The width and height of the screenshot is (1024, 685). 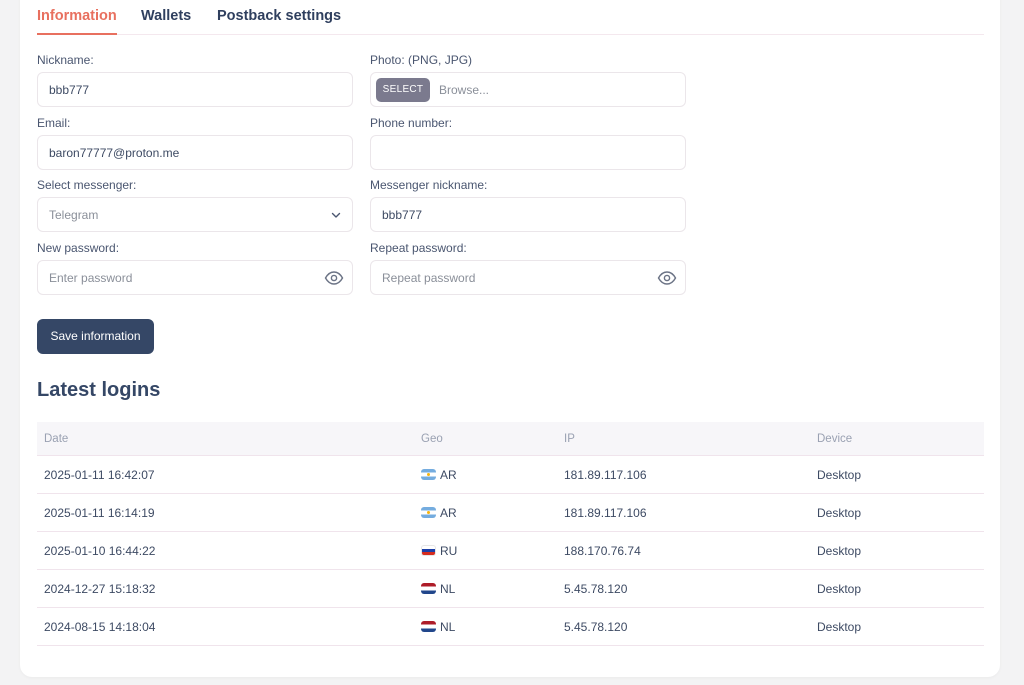 What do you see at coordinates (429, 185) in the screenshot?
I see `messenger-nickname-label: Messenger nickname:` at bounding box center [429, 185].